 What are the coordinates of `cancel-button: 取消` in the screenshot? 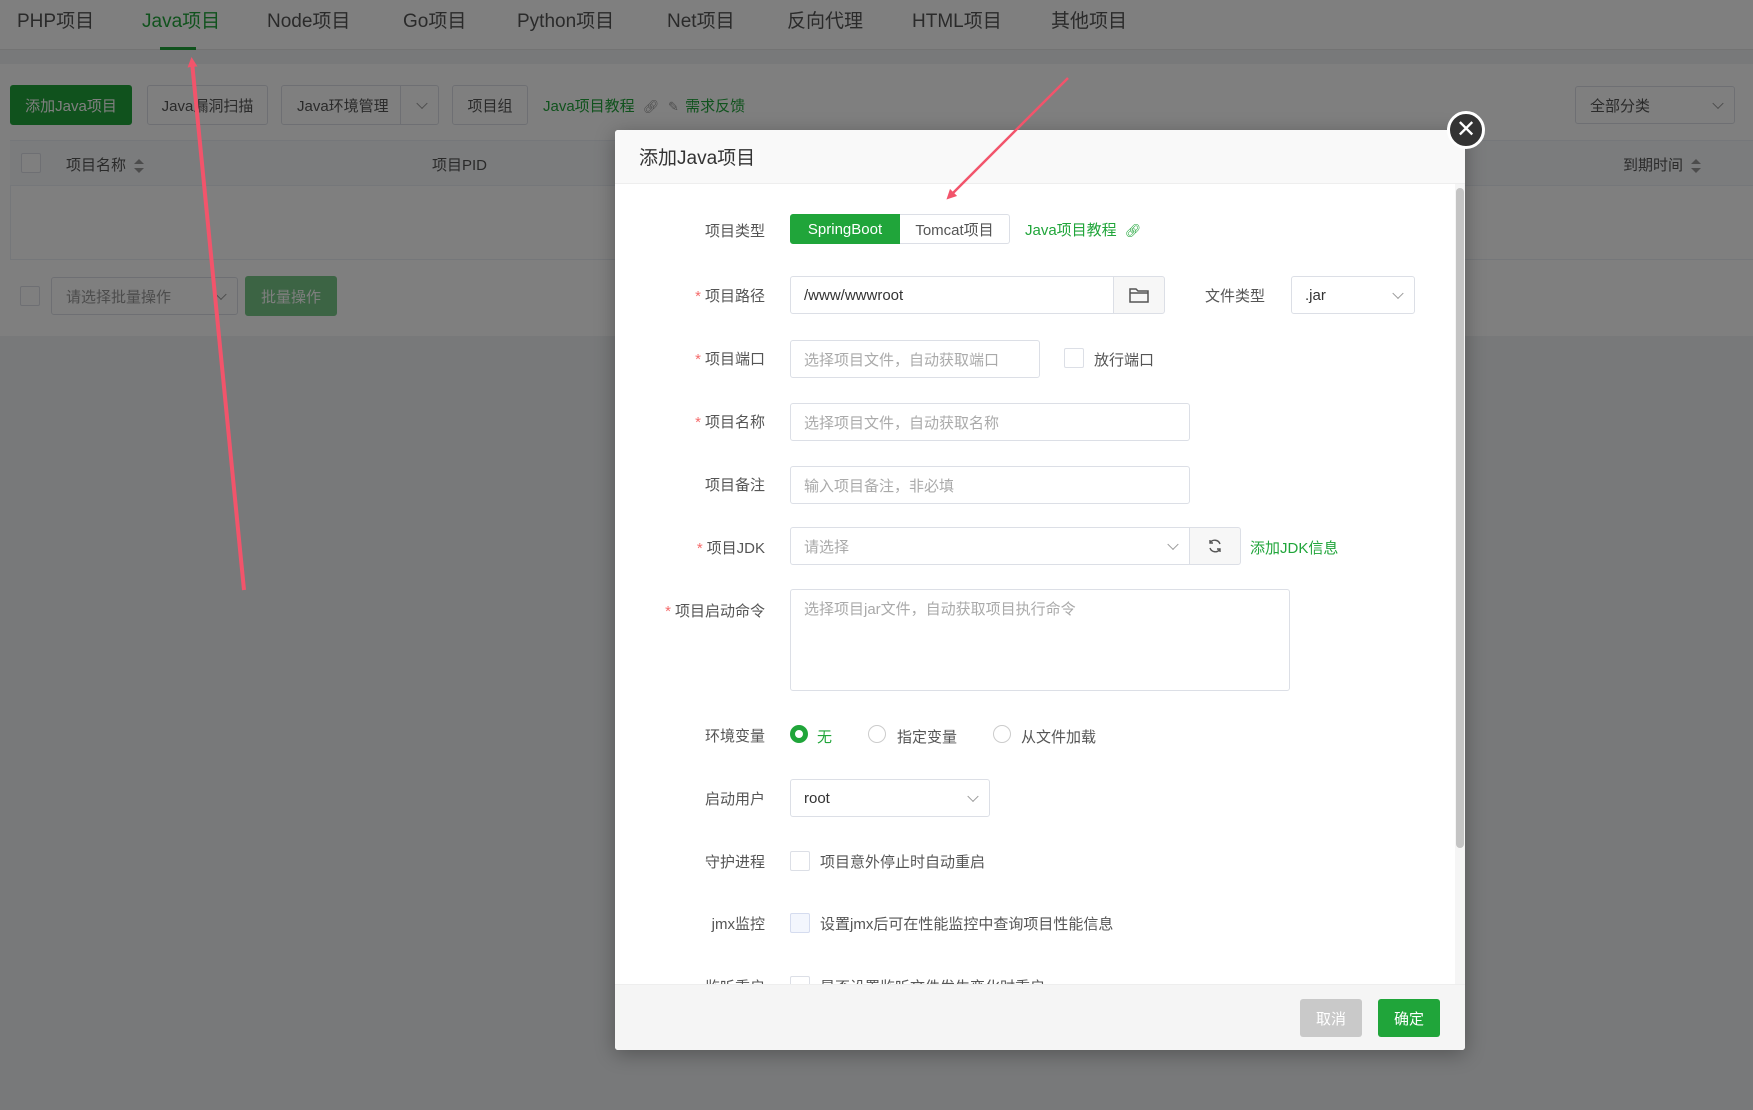 It's located at (1331, 1018).